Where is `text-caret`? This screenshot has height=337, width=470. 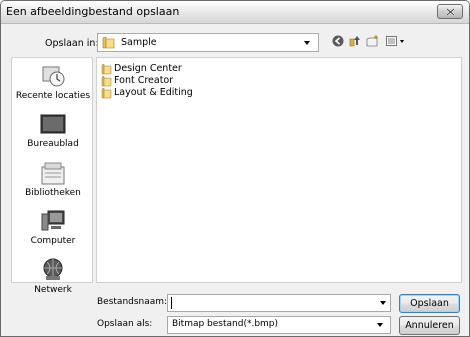
text-caret is located at coordinates (171, 303).